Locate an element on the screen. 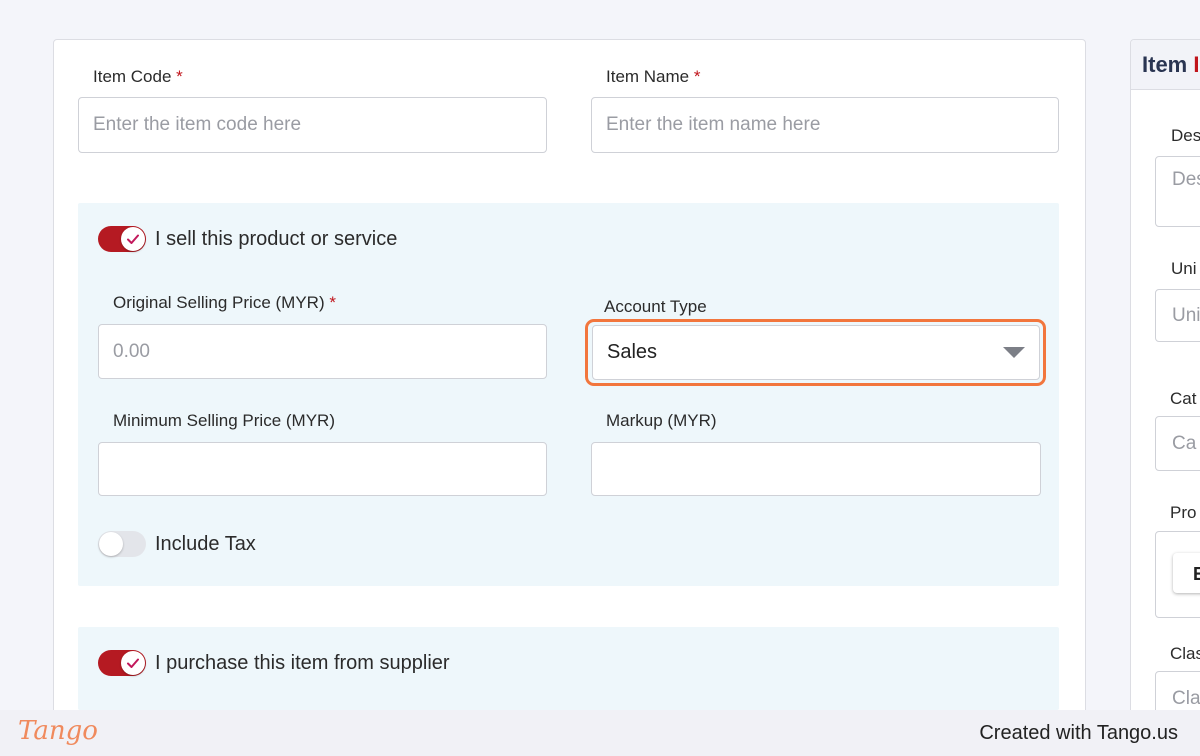 This screenshot has height=756, width=1200. product-label: Pro is located at coordinates (1183, 512).